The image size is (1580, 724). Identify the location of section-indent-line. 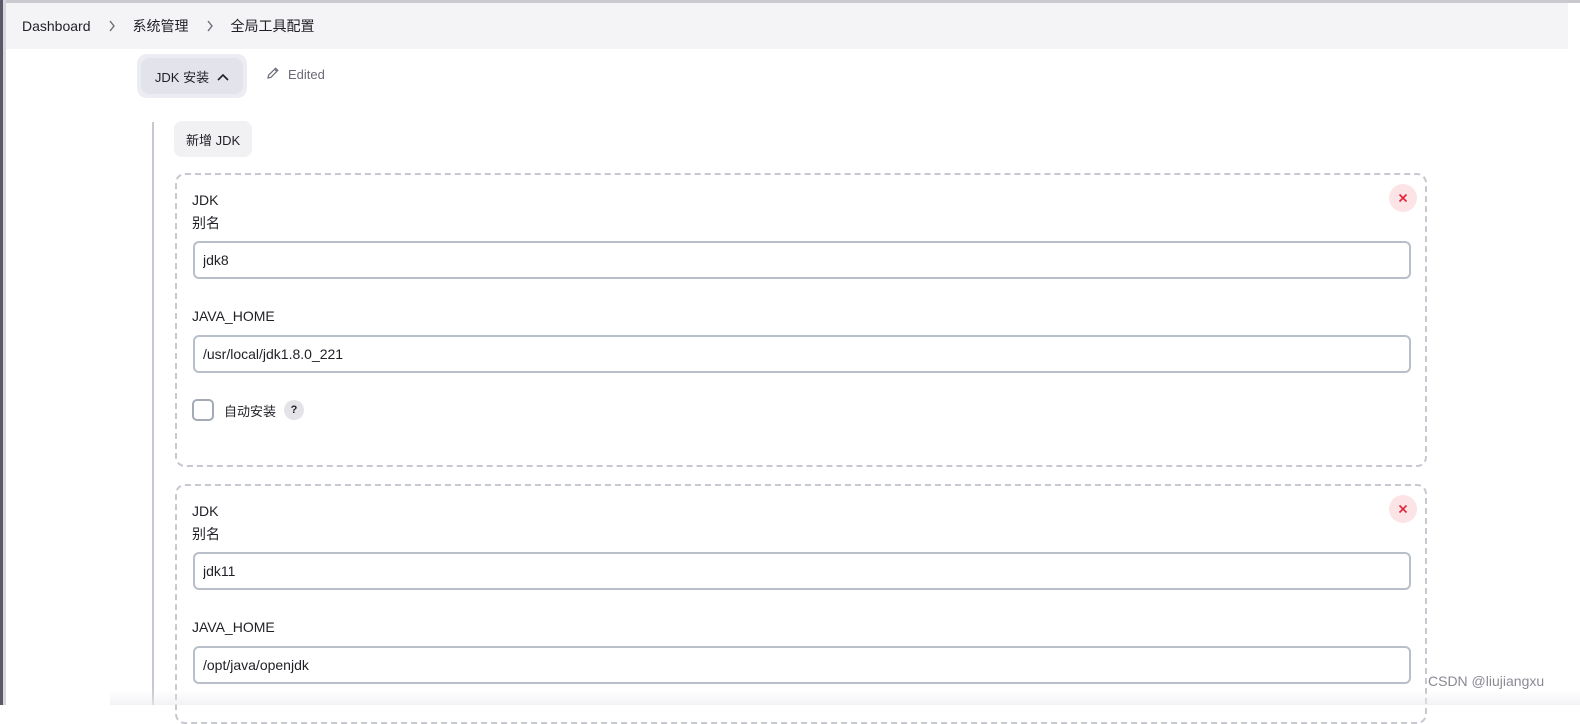
(153, 413).